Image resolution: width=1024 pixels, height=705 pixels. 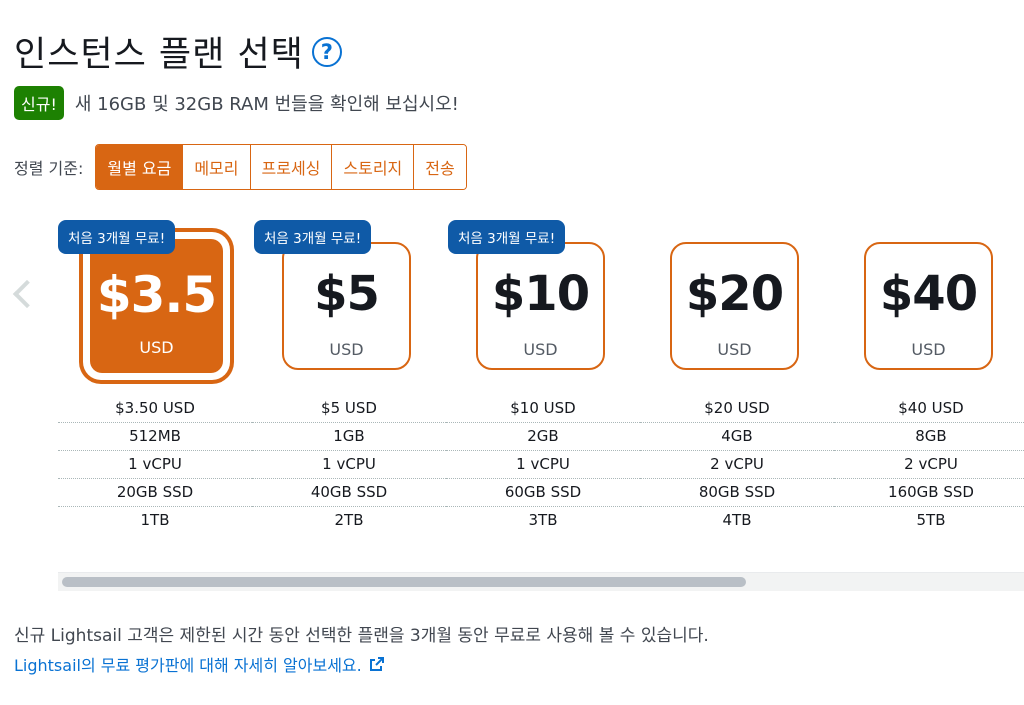 I want to click on price-amount: $40, so click(x=928, y=294).